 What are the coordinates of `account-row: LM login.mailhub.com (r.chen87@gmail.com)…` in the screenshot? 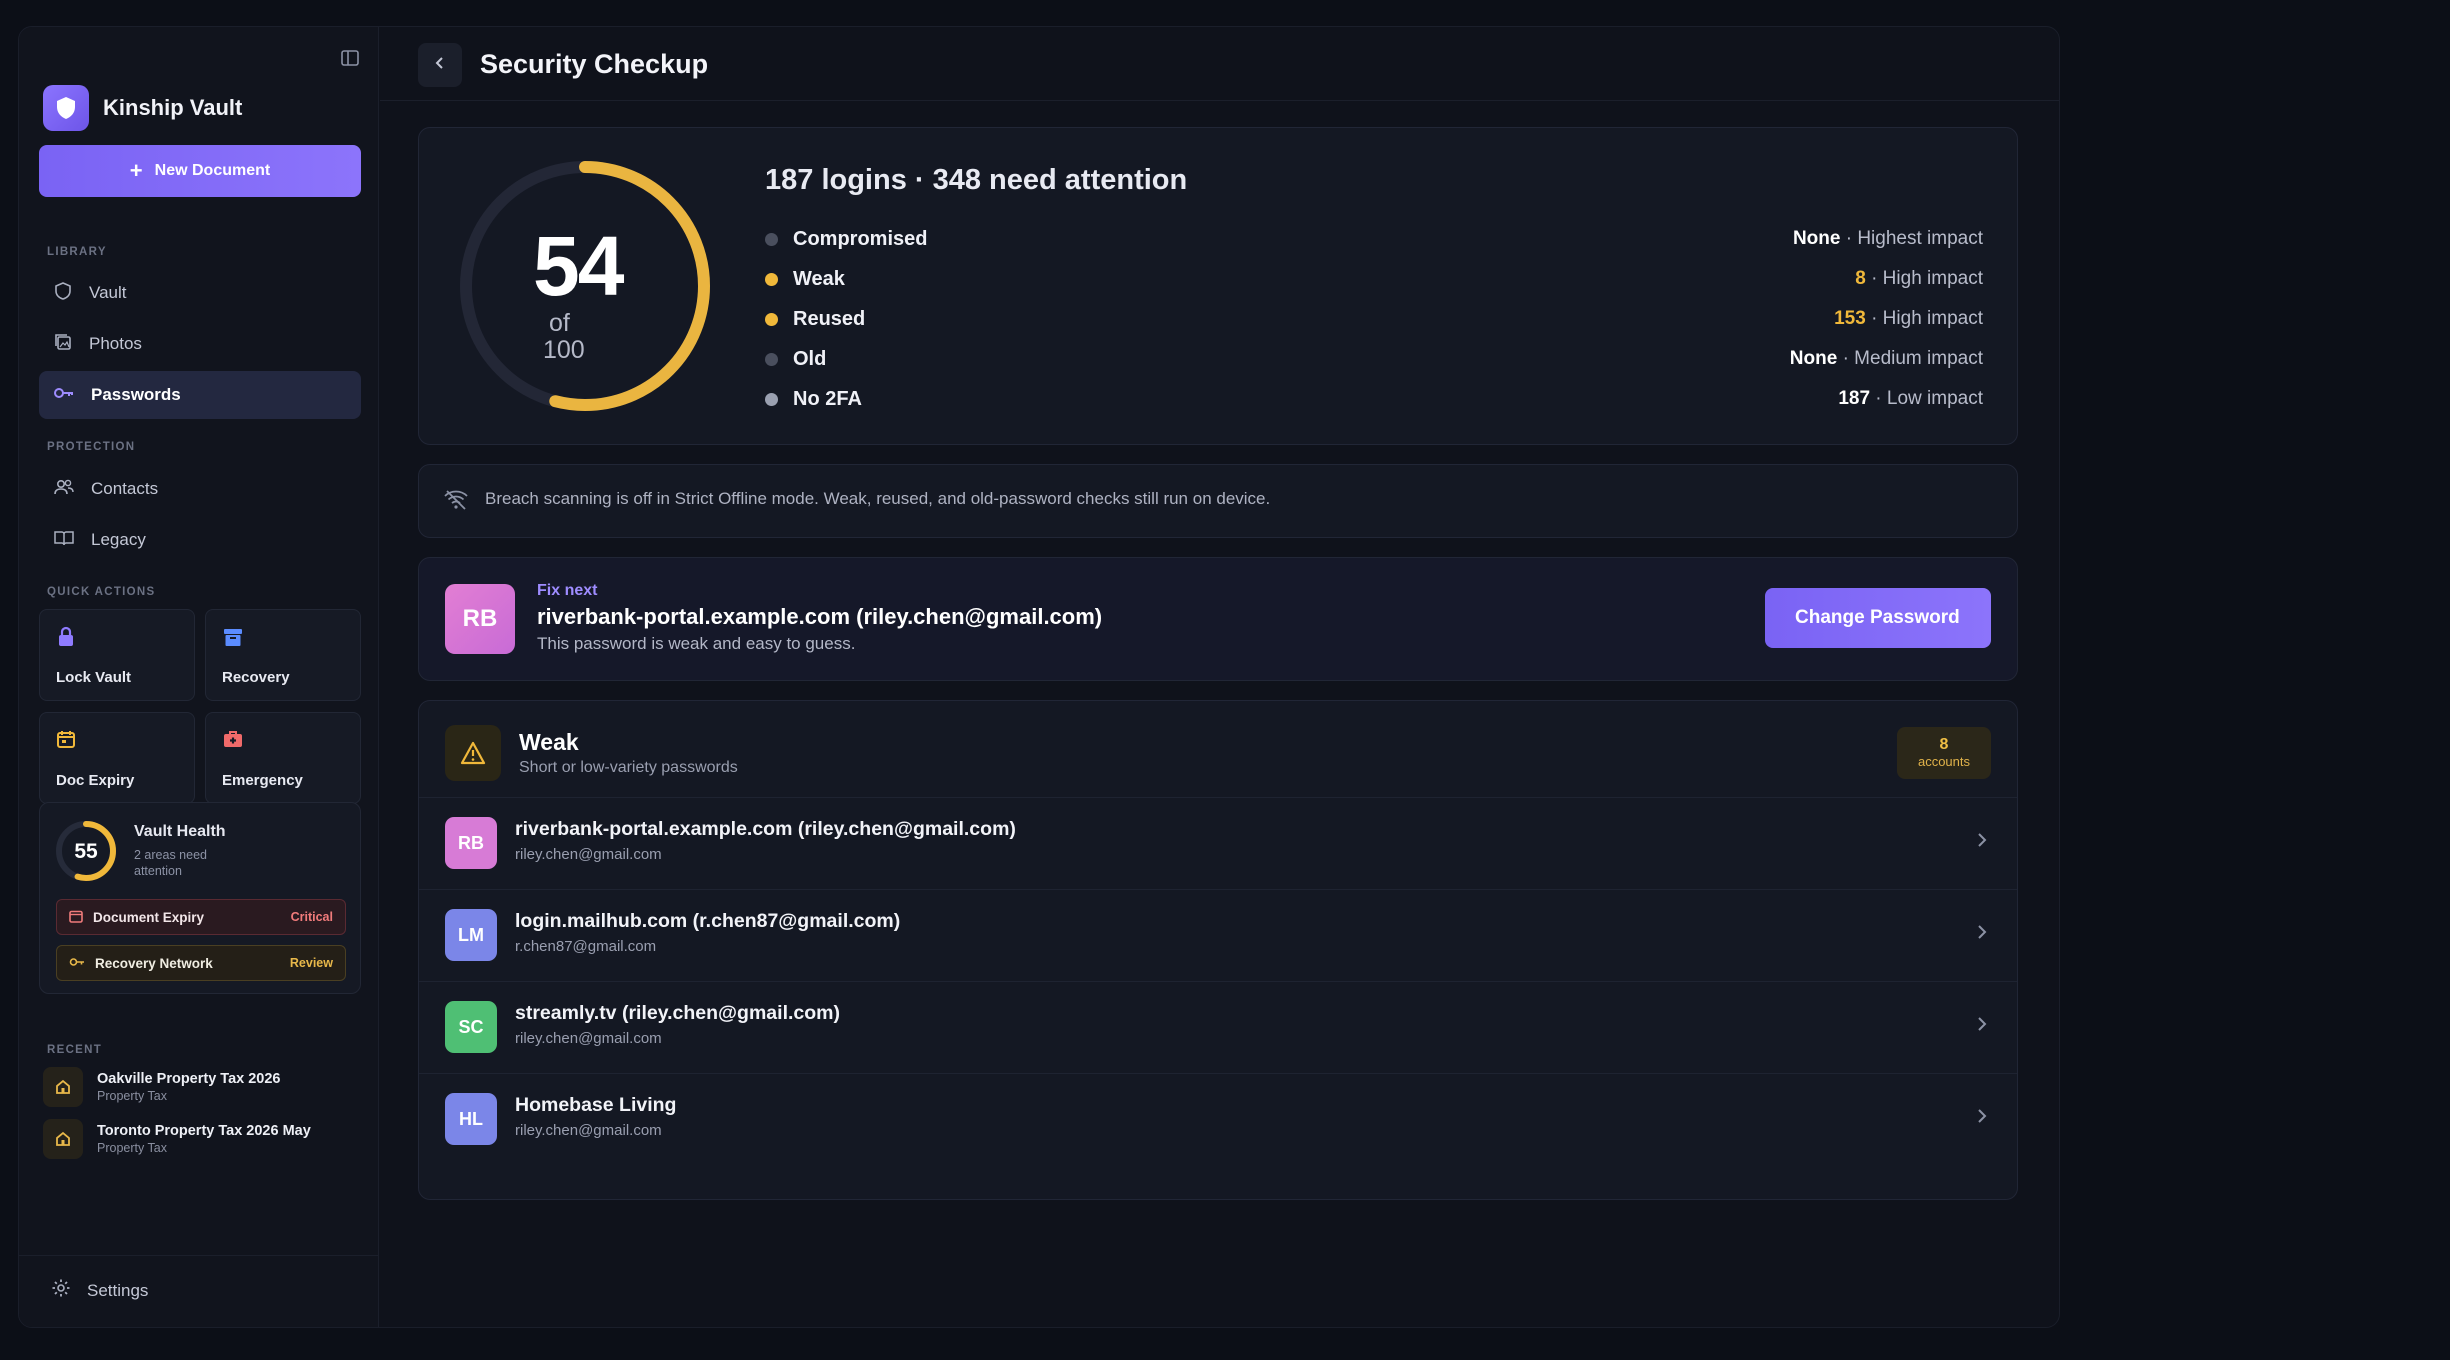 It's located at (1218, 935).